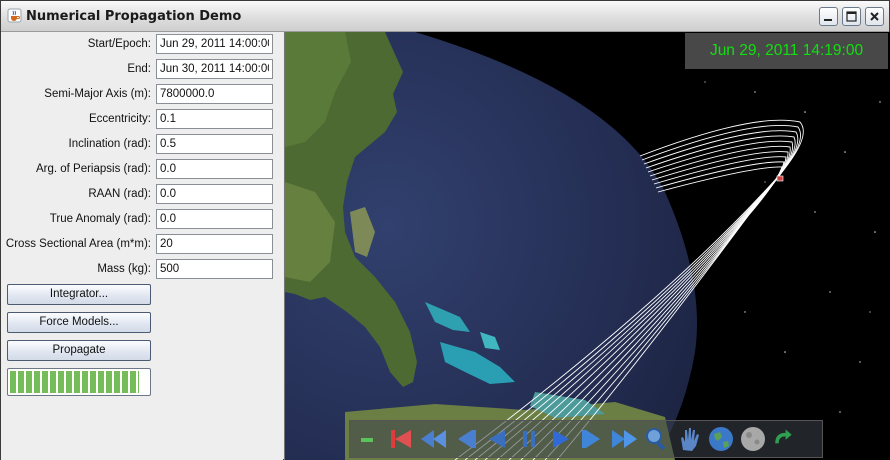 The width and height of the screenshot is (890, 460). I want to click on field-row-arg-periapsis: Arg. of Periapsis (rad):, so click(142, 170).